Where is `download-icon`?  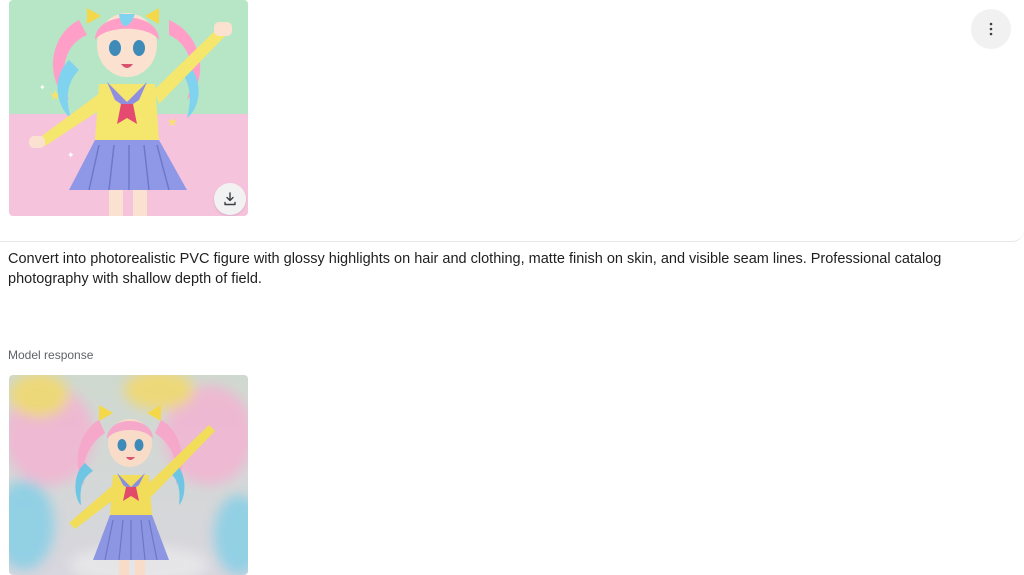
download-icon is located at coordinates (230, 199).